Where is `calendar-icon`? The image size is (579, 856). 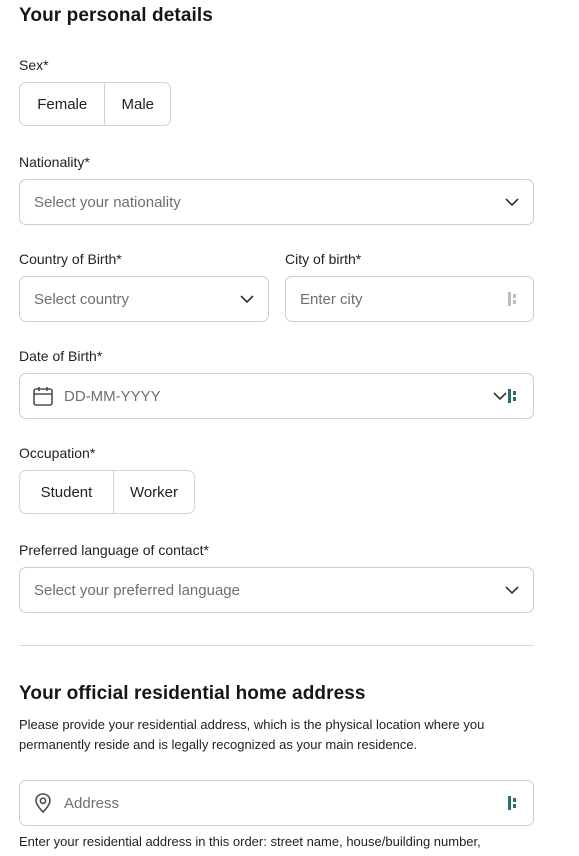
calendar-icon is located at coordinates (43, 396).